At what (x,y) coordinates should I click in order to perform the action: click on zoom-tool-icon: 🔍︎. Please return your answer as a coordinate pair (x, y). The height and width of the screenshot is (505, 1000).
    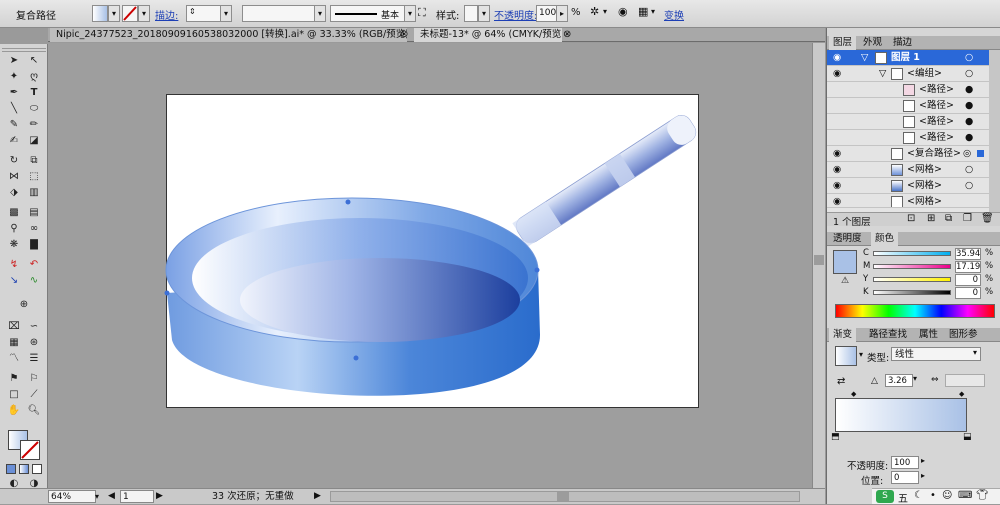
    Looking at the image, I should click on (34, 410).